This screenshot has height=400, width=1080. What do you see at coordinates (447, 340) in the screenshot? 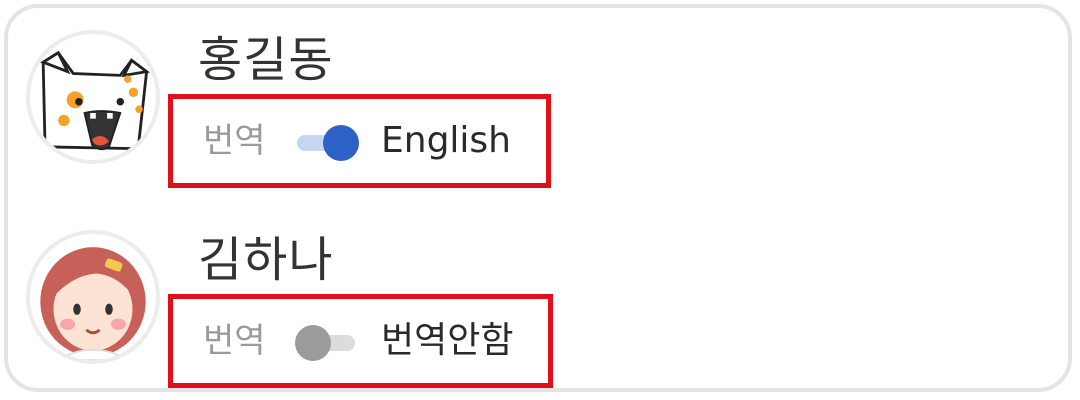
I see `translate-language: 번역안함` at bounding box center [447, 340].